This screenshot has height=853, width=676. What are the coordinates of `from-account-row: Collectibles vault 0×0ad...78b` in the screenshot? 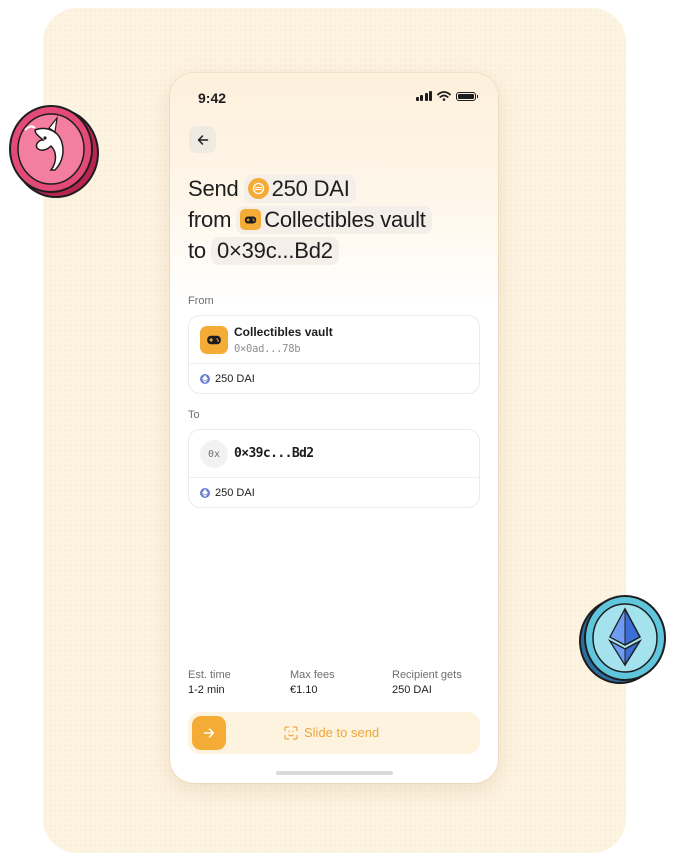 It's located at (334, 340).